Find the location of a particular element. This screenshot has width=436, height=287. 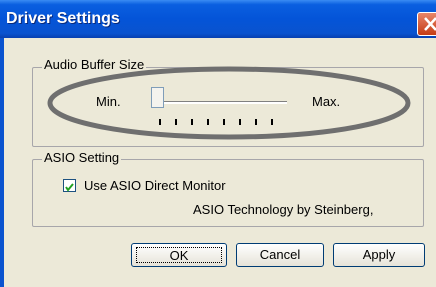

ok-button-label: OK is located at coordinates (179, 255).